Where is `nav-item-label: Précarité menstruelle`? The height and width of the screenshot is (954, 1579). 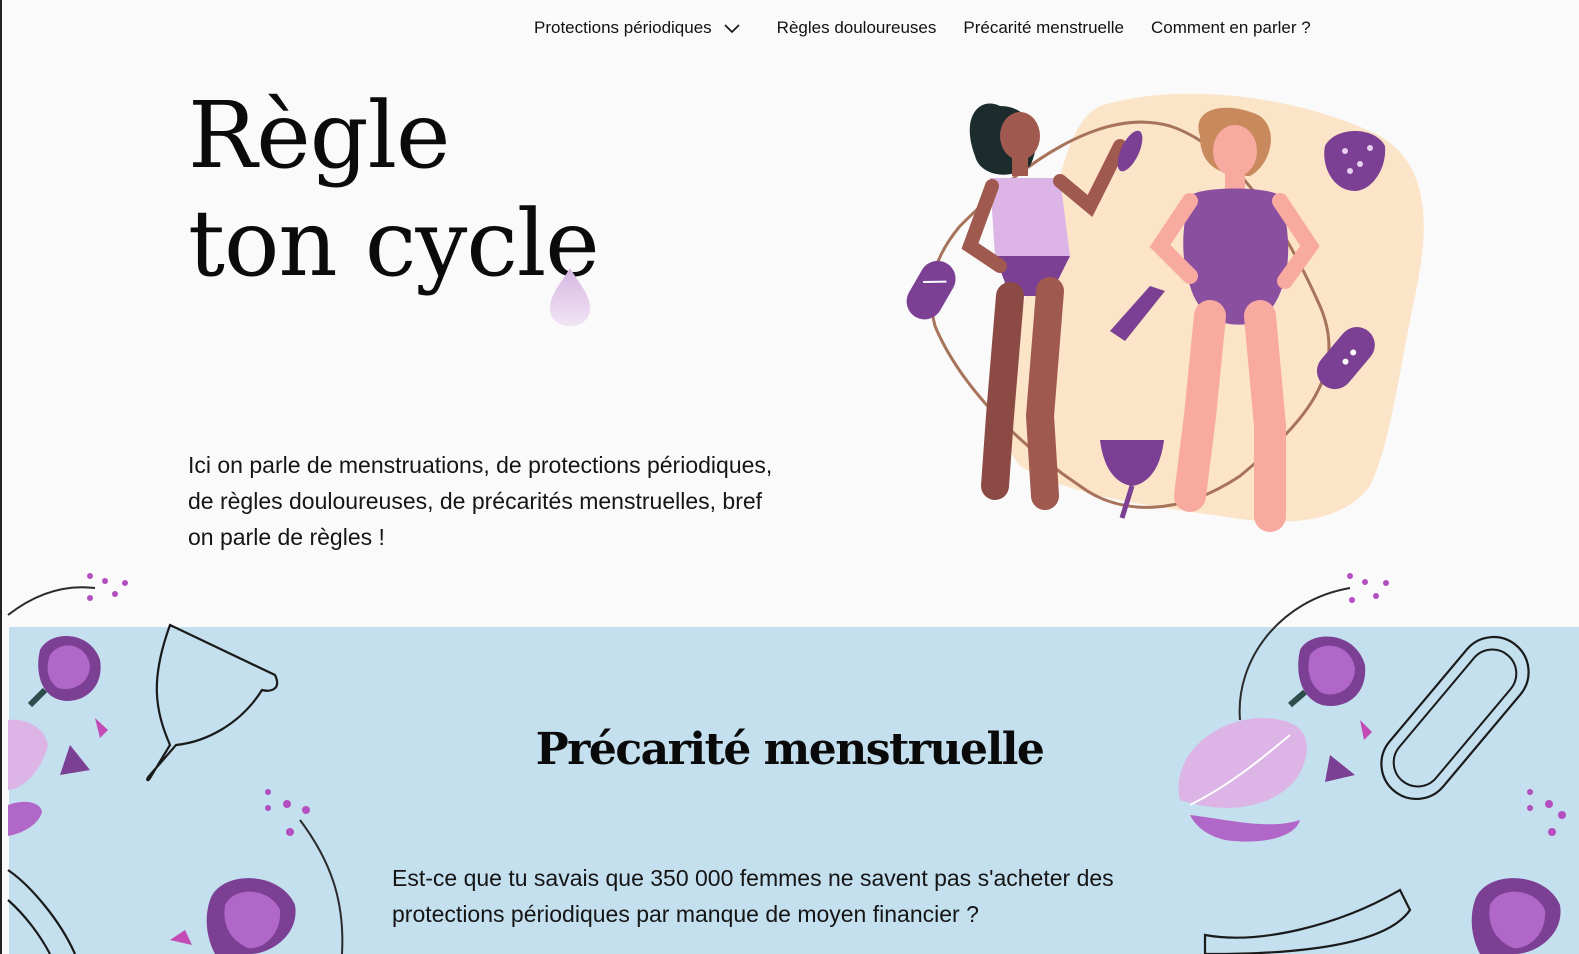
nav-item-label: Précarité menstruelle is located at coordinates (1044, 27).